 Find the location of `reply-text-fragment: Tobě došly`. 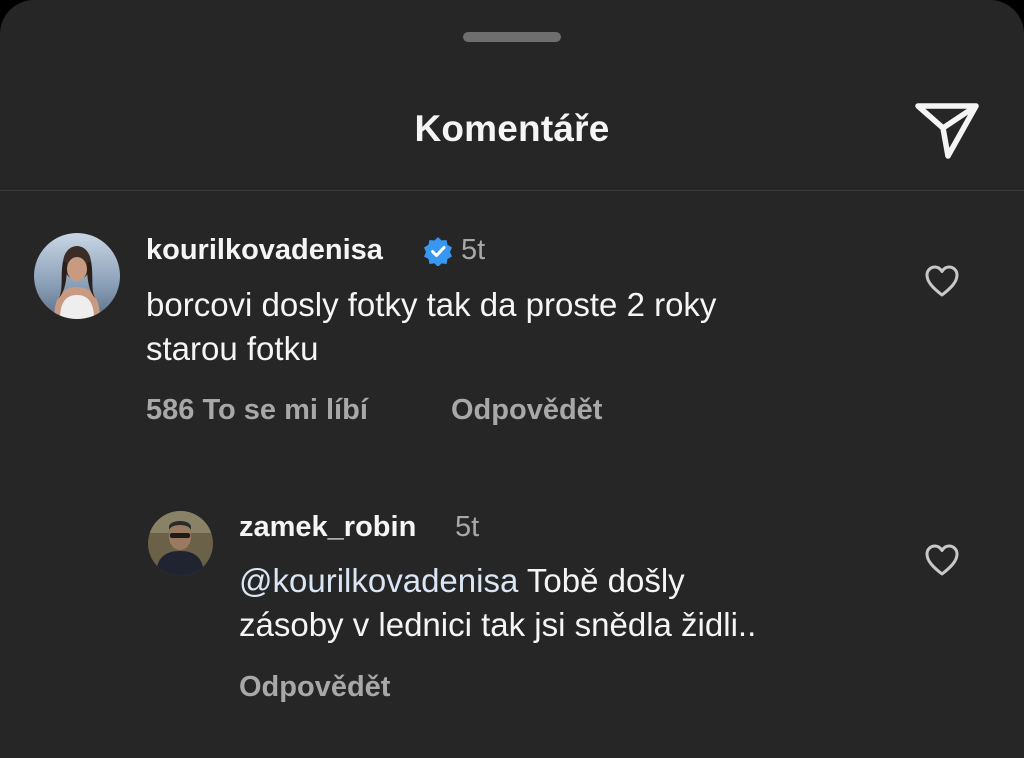

reply-text-fragment: Tobě došly is located at coordinates (601, 580).